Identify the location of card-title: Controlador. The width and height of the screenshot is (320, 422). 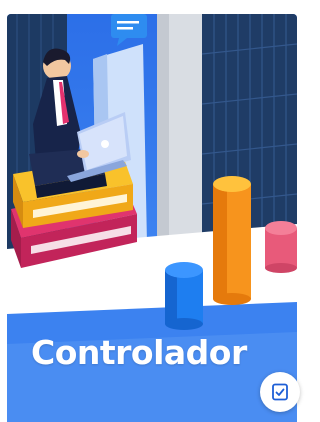
(139, 352).